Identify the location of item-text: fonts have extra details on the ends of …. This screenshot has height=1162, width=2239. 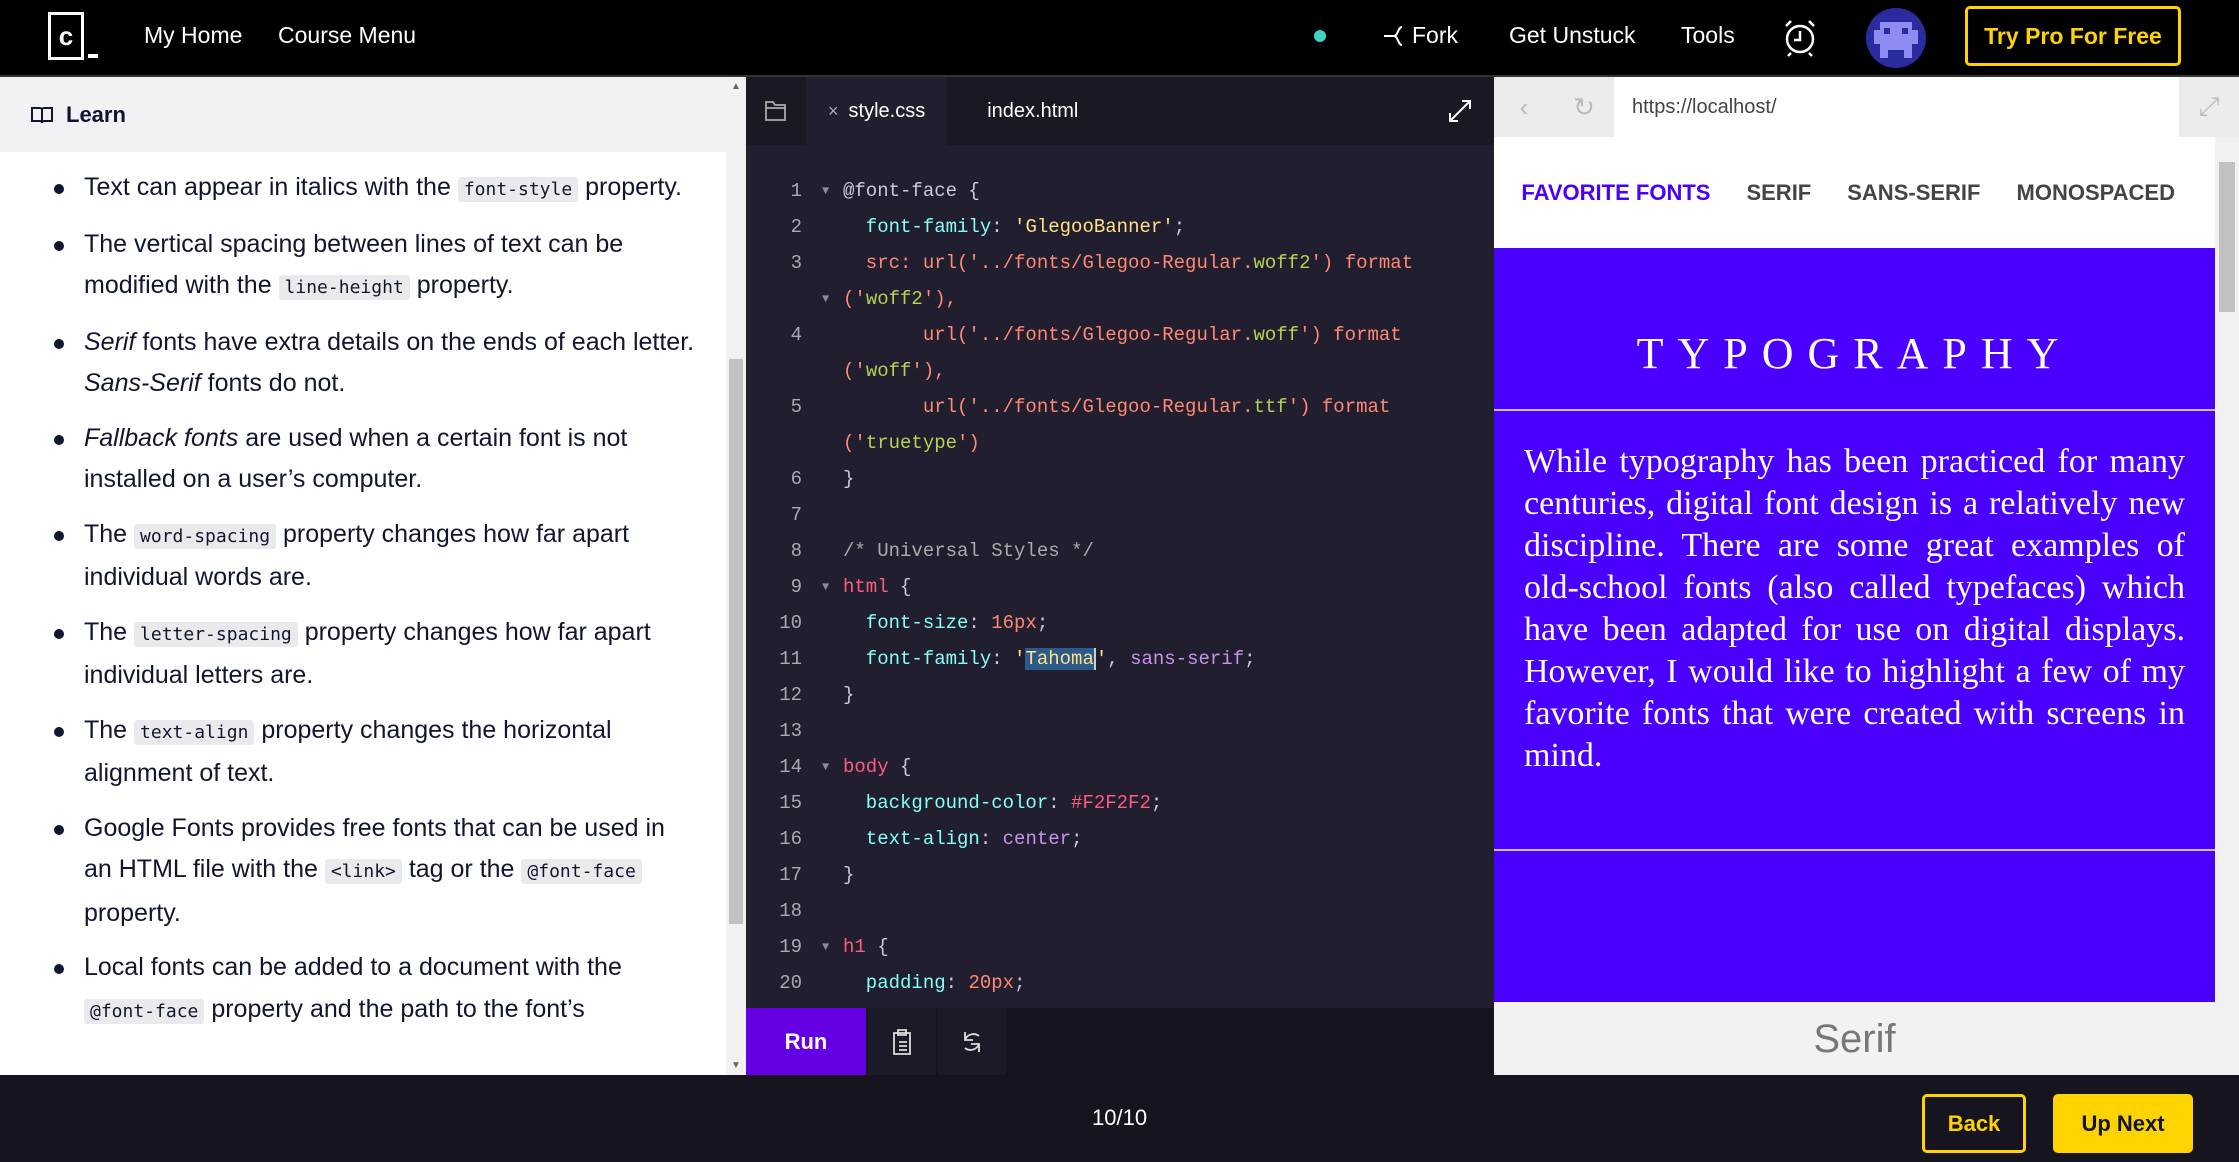
(415, 341).